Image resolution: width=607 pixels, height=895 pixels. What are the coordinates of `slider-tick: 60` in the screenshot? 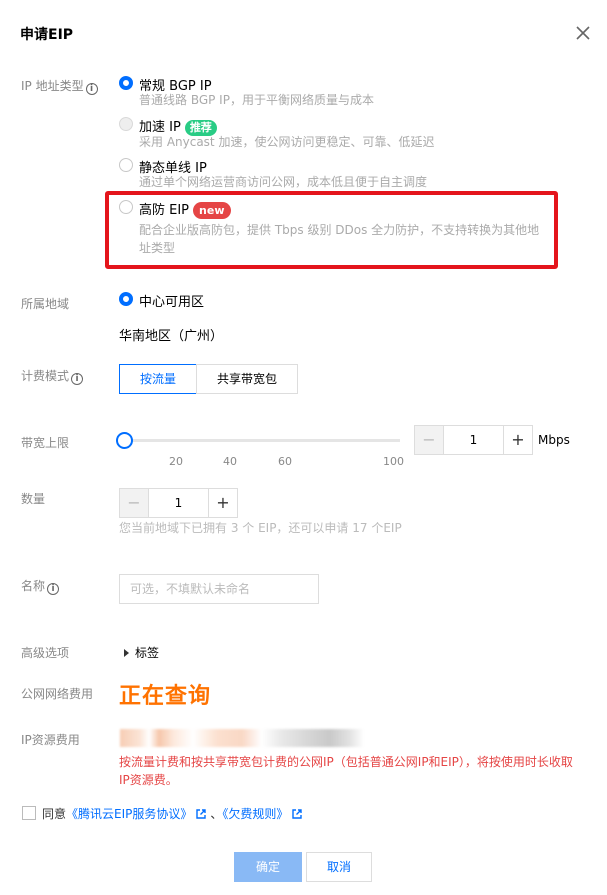 It's located at (285, 461).